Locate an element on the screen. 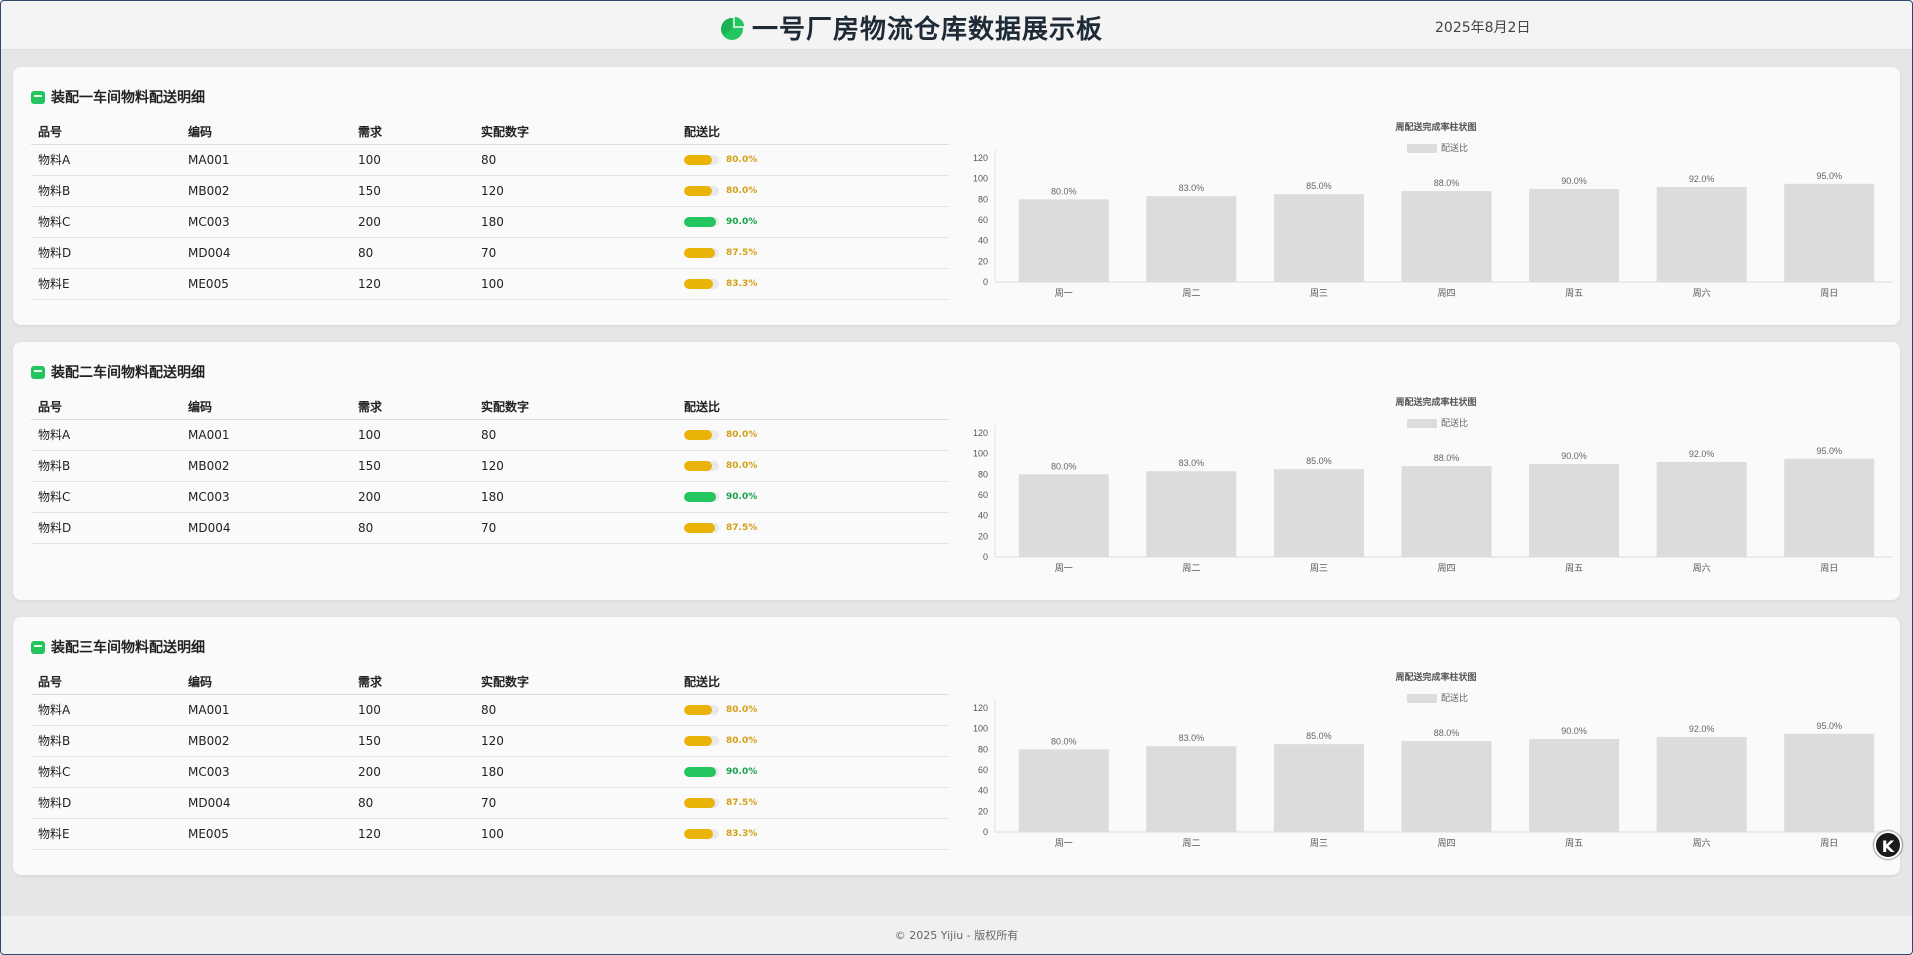 This screenshot has width=1913, height=955. table-row: 物料C MC003 200 180 90.0% is located at coordinates (490, 497).